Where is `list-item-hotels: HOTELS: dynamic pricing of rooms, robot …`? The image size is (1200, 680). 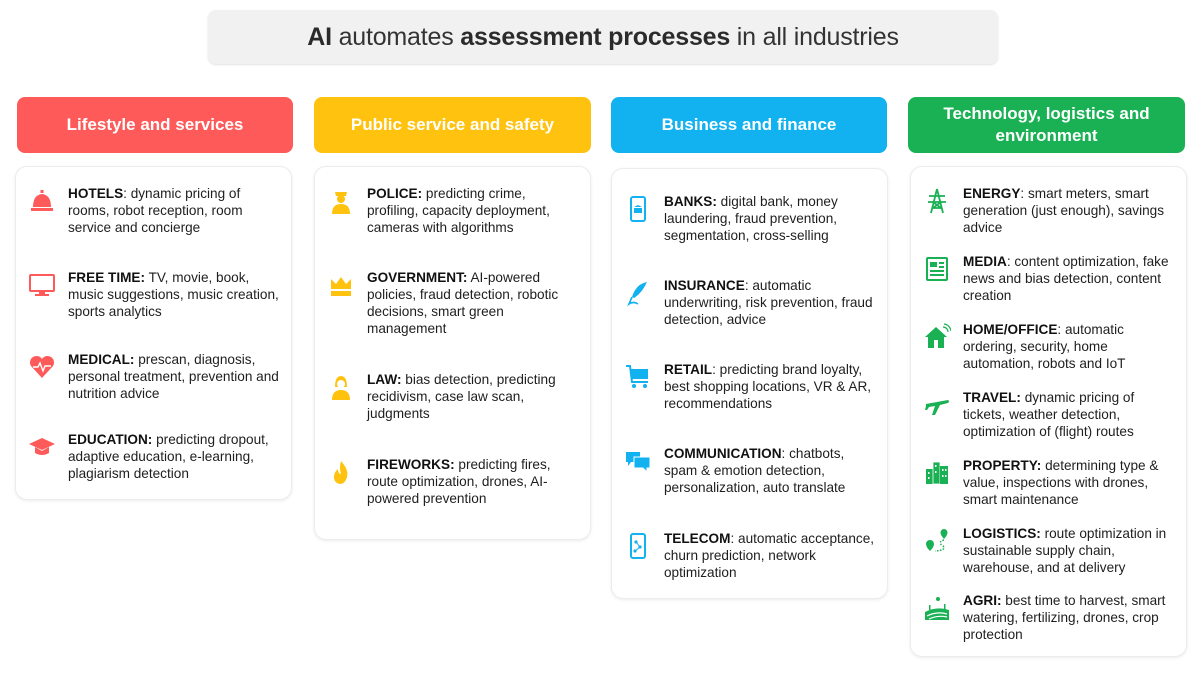 list-item-hotels: HOTELS: dynamic pricing of rooms, robot … is located at coordinates (153, 210).